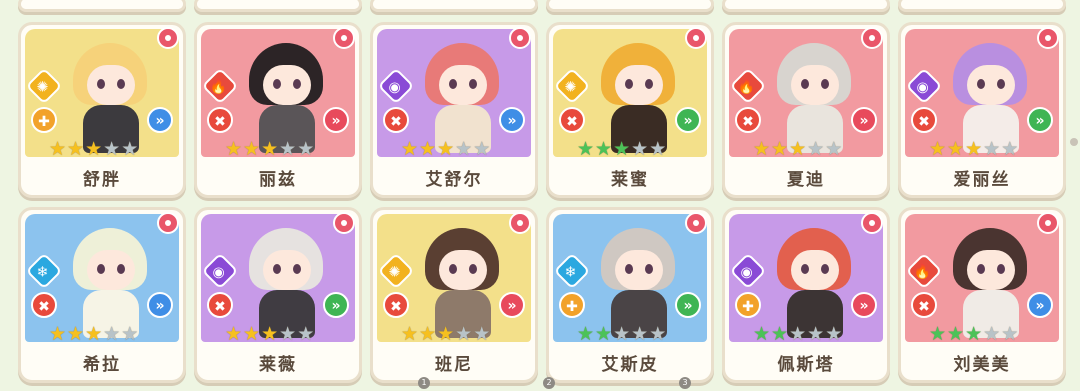 The width and height of the screenshot is (1080, 391). I want to click on character-name: 莱薇, so click(278, 365).